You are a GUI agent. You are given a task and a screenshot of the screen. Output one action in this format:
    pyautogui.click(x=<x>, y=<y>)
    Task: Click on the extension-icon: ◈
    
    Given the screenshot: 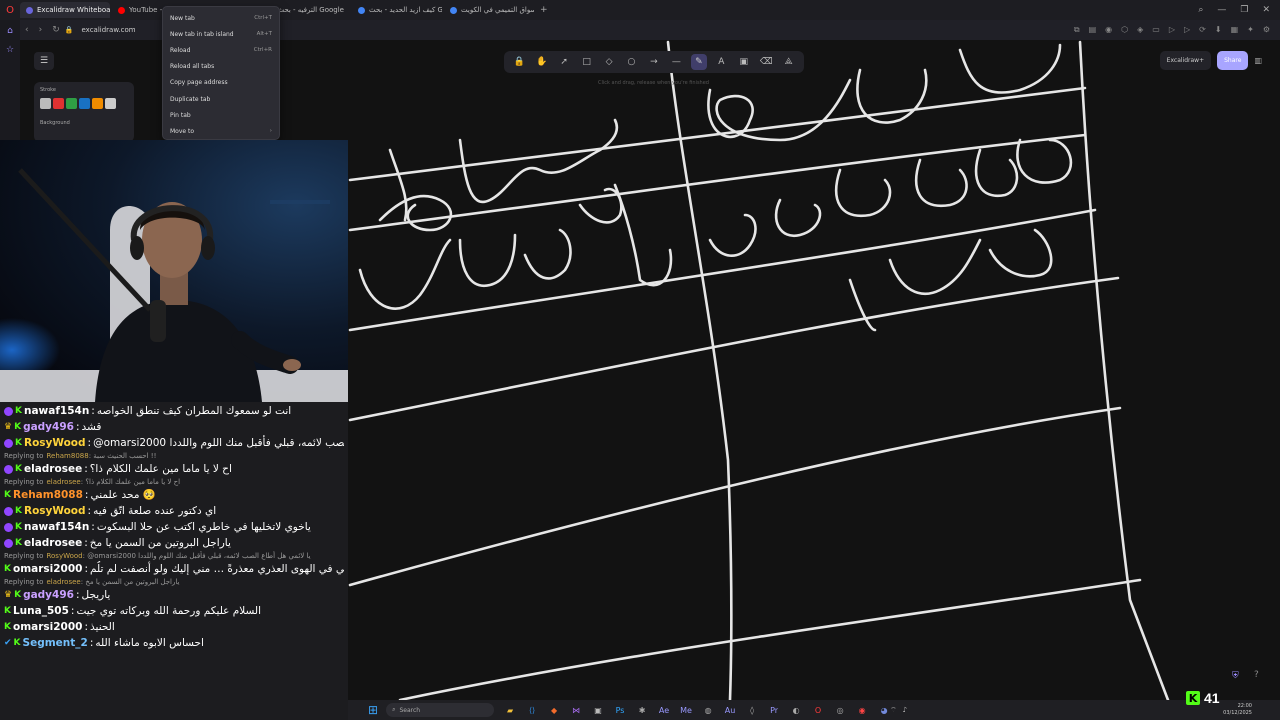 What is the action you would take?
    pyautogui.click(x=1140, y=30)
    